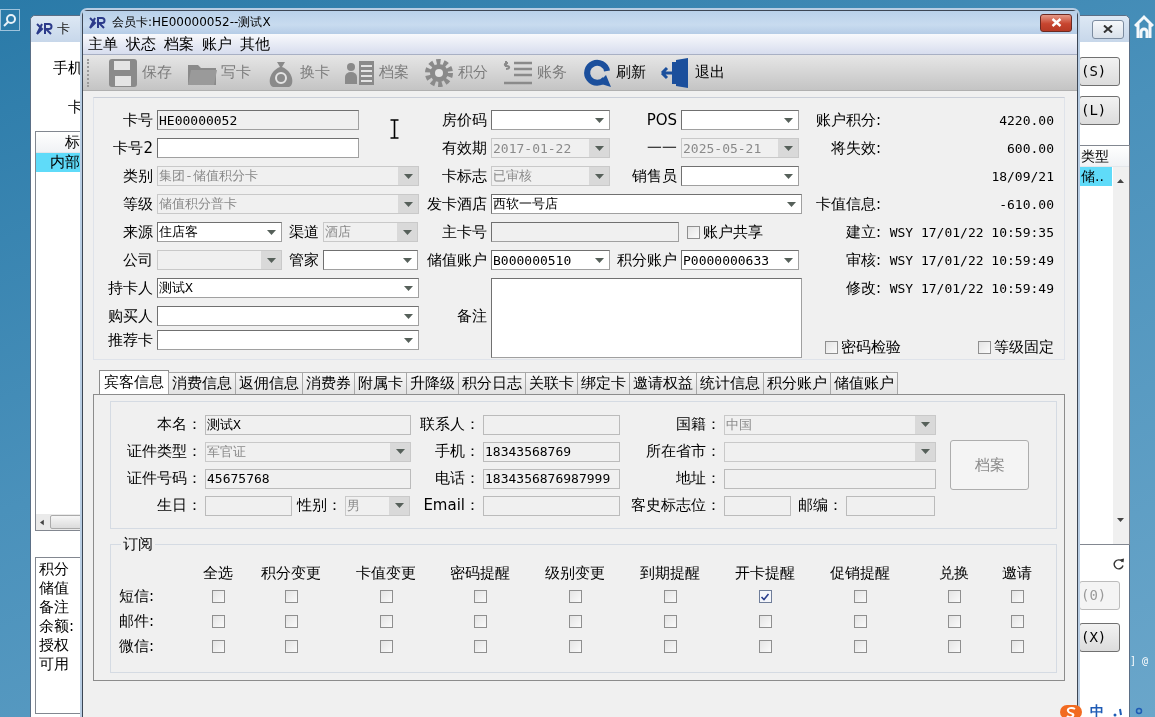 Image resolution: width=1155 pixels, height=717 pixels. I want to click on app-logo-icon, so click(97, 22).